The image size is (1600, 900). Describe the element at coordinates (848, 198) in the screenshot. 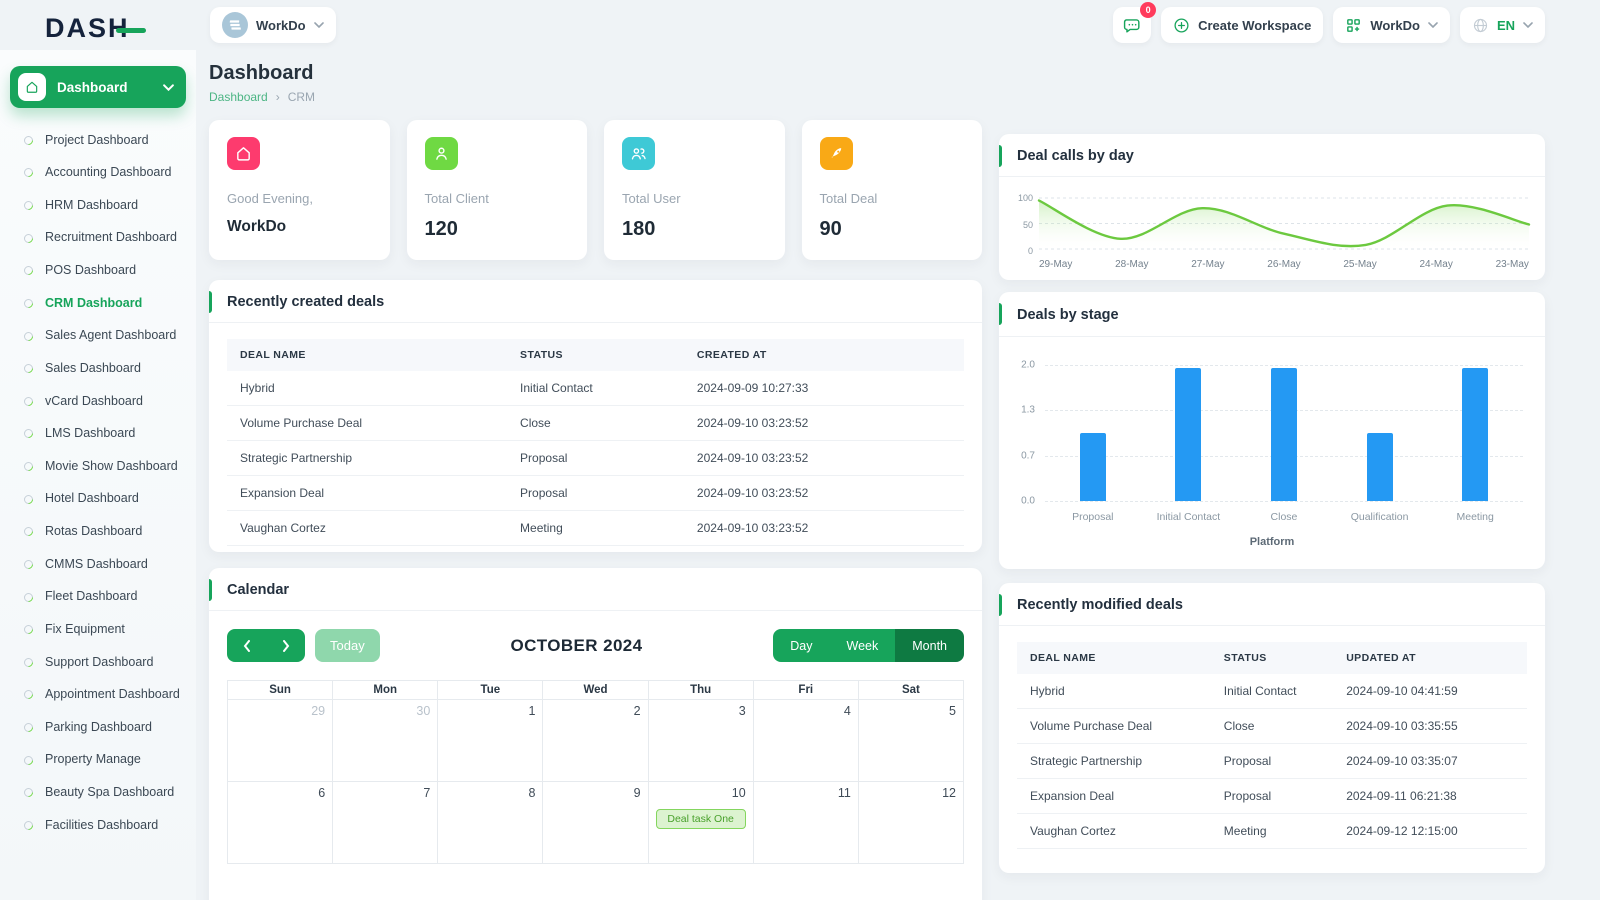

I see `stat-label: Total Deal` at that location.